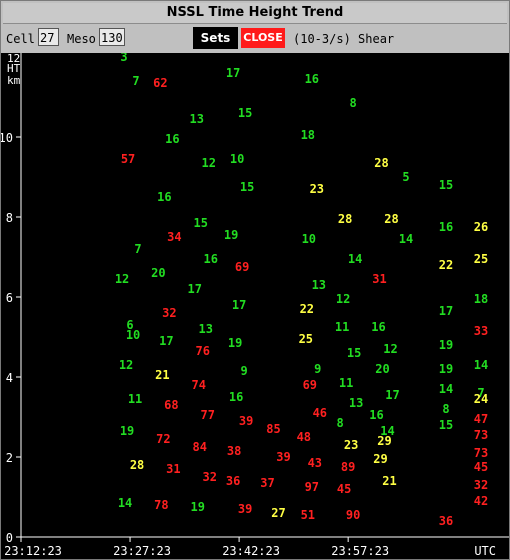  Describe the element at coordinates (251, 551) in the screenshot. I see `x-tick-label: 23:42:23` at that location.